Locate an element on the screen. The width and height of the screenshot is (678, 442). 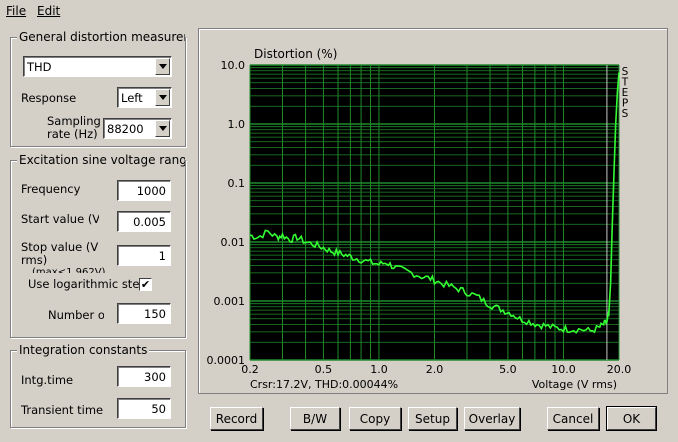
x-tick-label: 1.0 is located at coordinates (379, 369).